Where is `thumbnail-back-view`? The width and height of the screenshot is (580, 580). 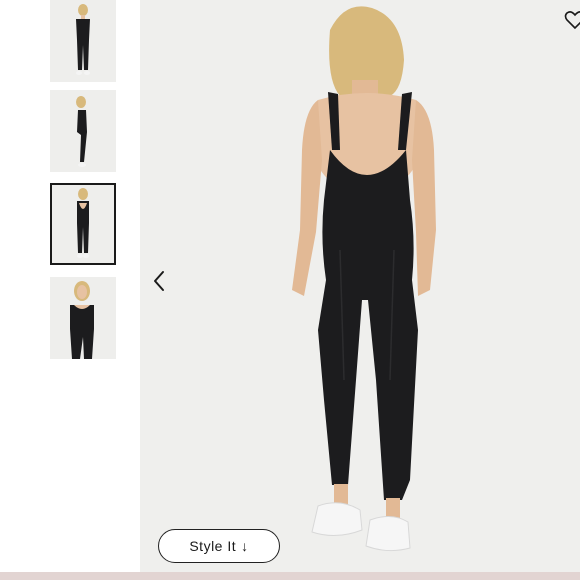 thumbnail-back-view is located at coordinates (83, 224).